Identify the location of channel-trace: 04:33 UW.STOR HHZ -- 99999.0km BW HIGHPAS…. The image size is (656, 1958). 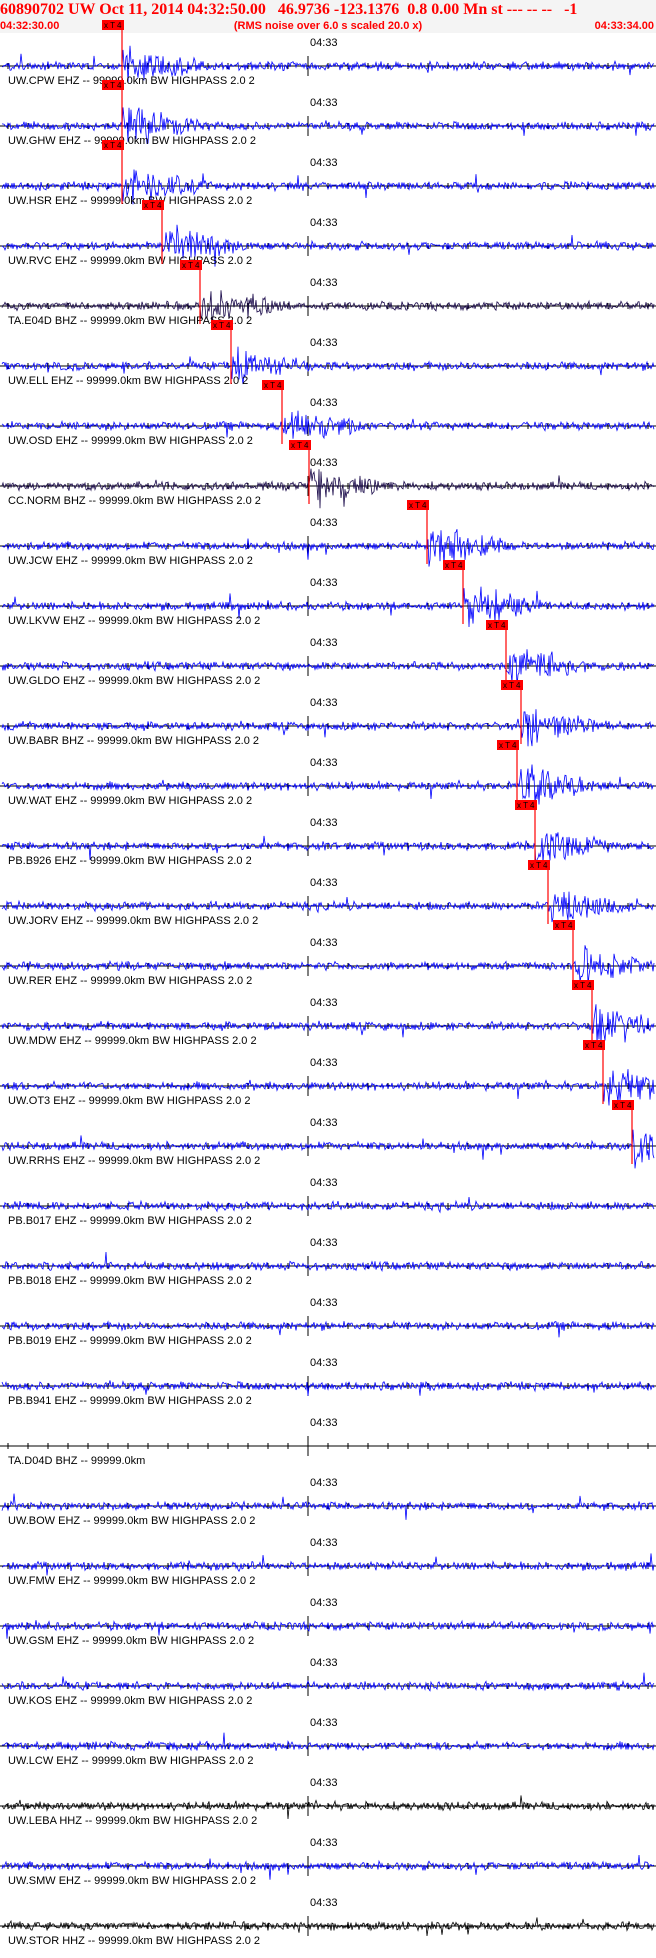
(328, 1922).